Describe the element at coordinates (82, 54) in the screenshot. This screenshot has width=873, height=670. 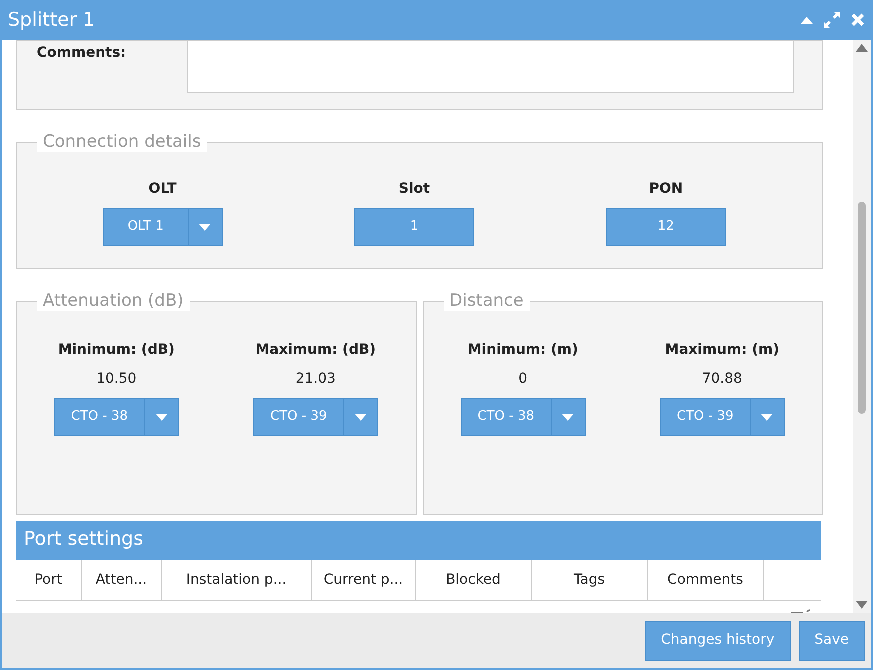
I see `field-label: Comments:` at that location.